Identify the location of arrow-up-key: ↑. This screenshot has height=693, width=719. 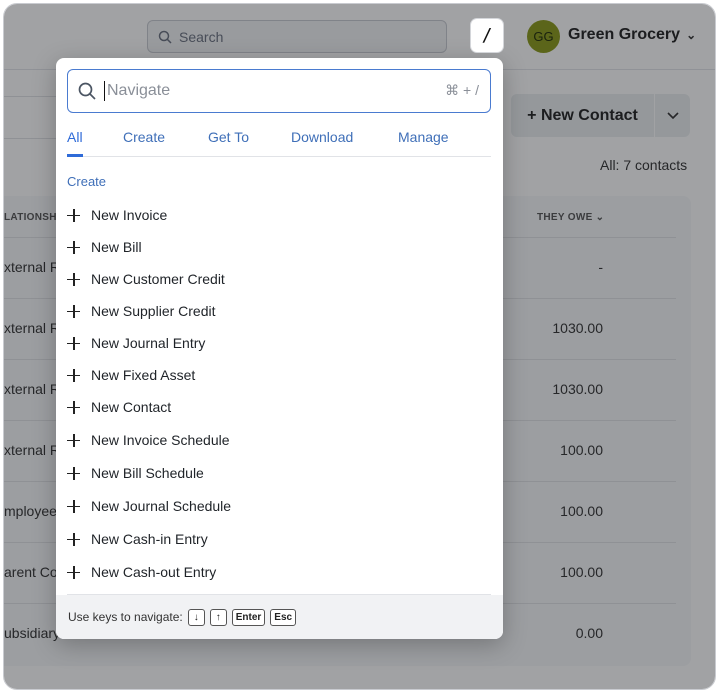
(218, 617).